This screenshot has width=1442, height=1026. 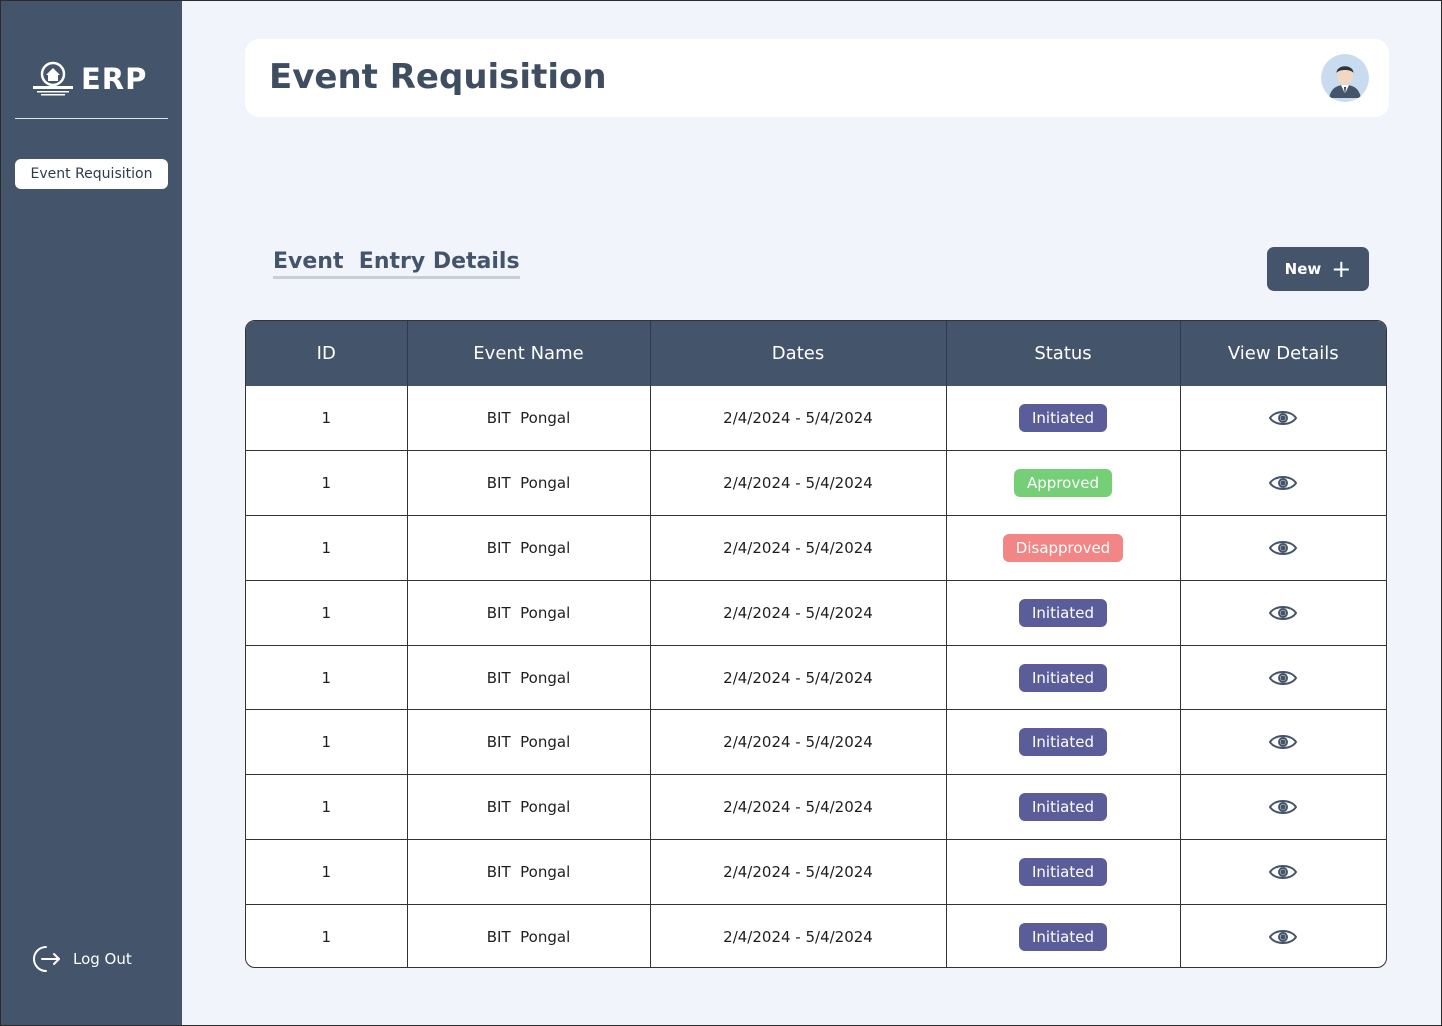 I want to click on user-avatar, so click(x=1345, y=78).